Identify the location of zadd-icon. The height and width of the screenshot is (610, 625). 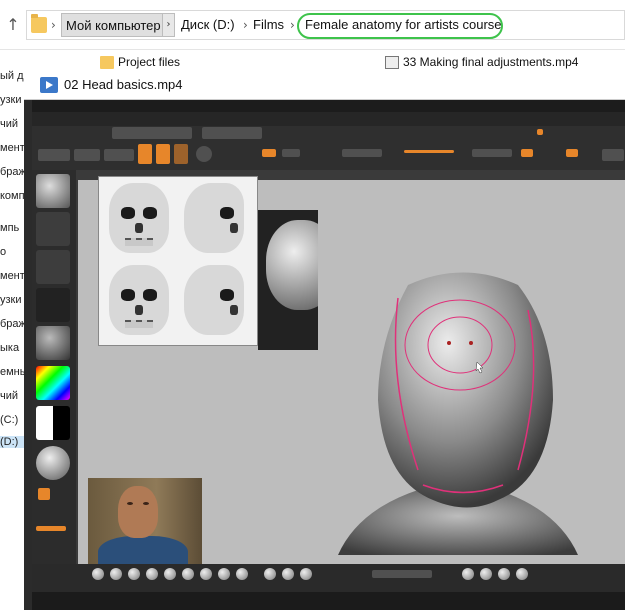
(269, 153).